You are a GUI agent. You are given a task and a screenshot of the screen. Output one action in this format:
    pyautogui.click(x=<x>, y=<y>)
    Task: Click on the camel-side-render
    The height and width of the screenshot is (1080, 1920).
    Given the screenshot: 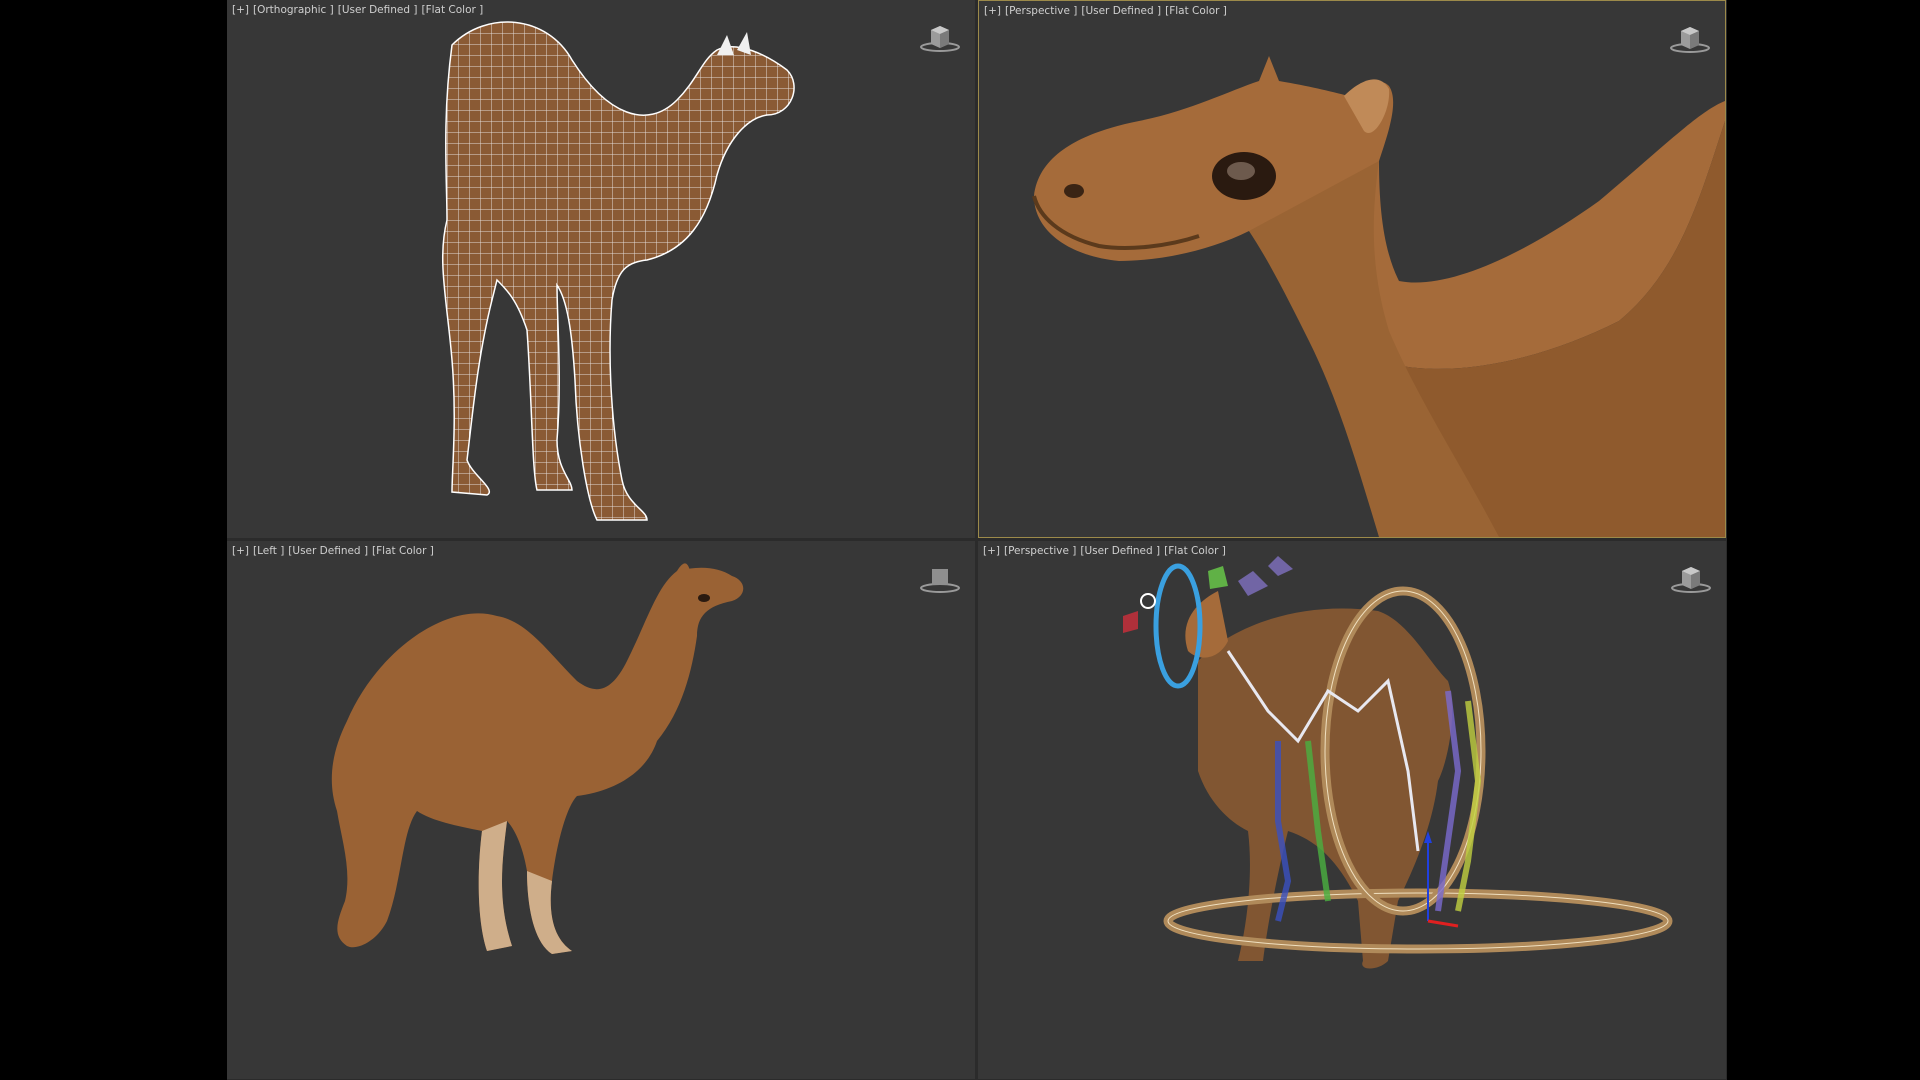 What is the action you would take?
    pyautogui.click(x=537, y=758)
    